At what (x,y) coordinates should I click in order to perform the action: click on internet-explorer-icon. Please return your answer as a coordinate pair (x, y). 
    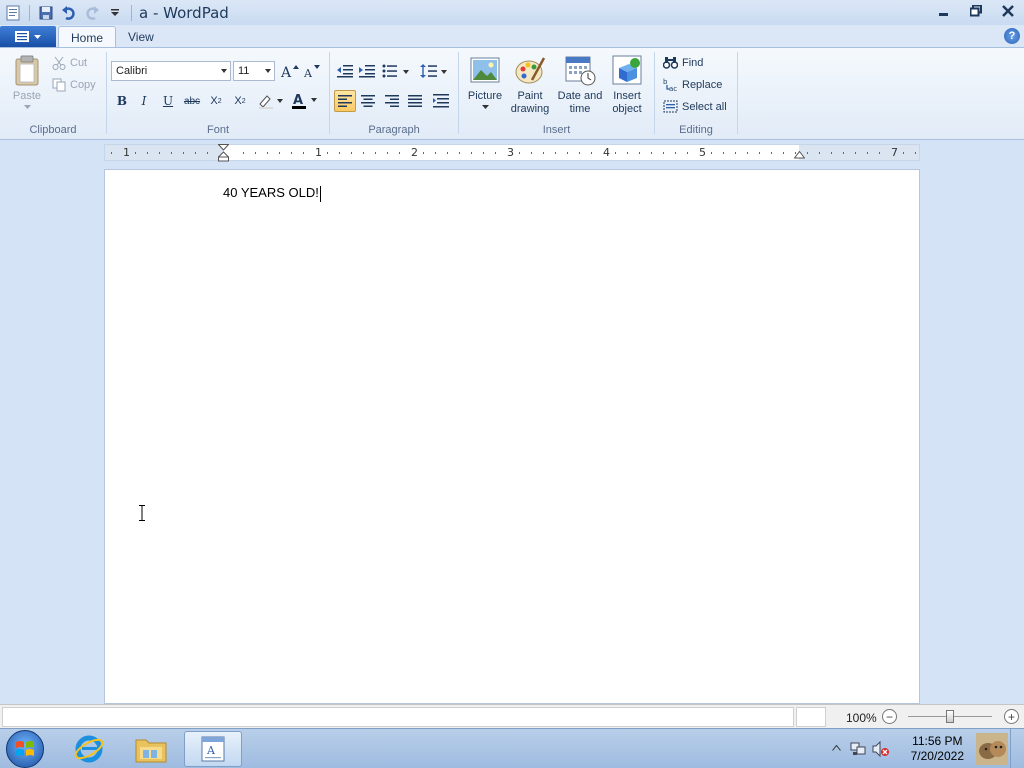
    Looking at the image, I should click on (89, 749).